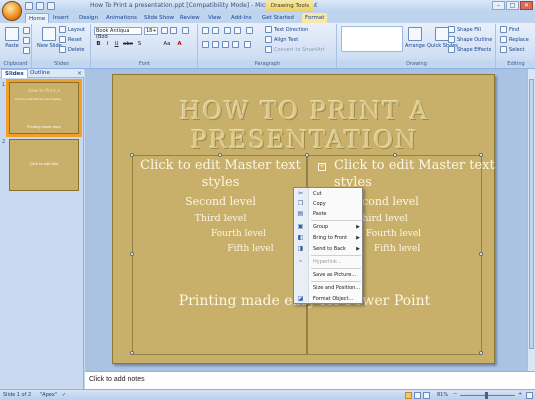 The image size is (535, 400). Describe the element at coordinates (40, 6) in the screenshot. I see `undo-icon` at that location.